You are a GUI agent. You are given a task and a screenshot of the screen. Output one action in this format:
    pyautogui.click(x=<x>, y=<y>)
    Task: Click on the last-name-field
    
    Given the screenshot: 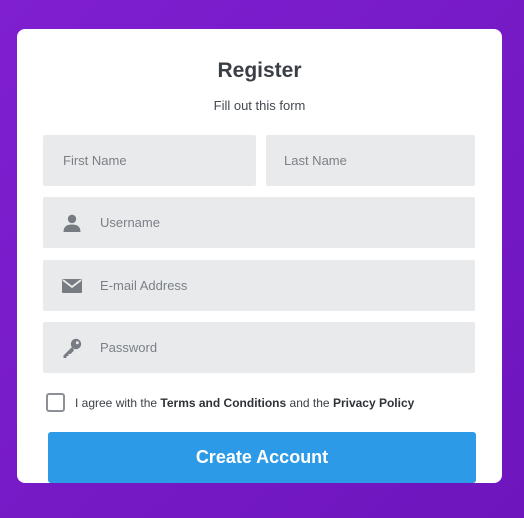 What is the action you would take?
    pyautogui.click(x=370, y=160)
    